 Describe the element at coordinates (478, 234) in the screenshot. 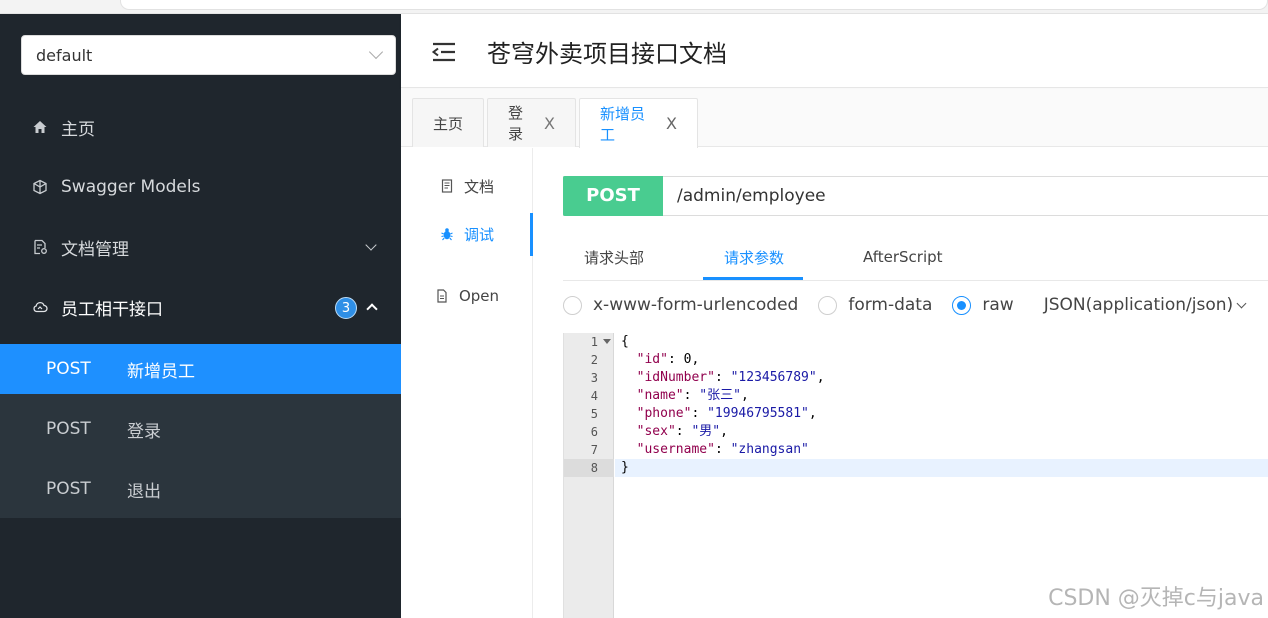

I see `side-tab-label: 调试` at that location.